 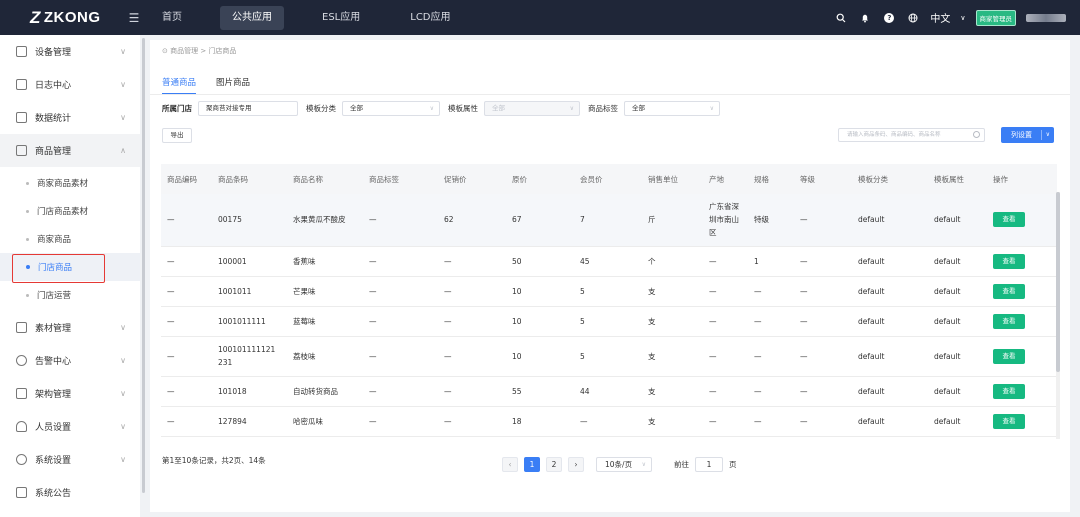 What do you see at coordinates (143, 265) in the screenshot?
I see `sidebar-scrollbar` at bounding box center [143, 265].